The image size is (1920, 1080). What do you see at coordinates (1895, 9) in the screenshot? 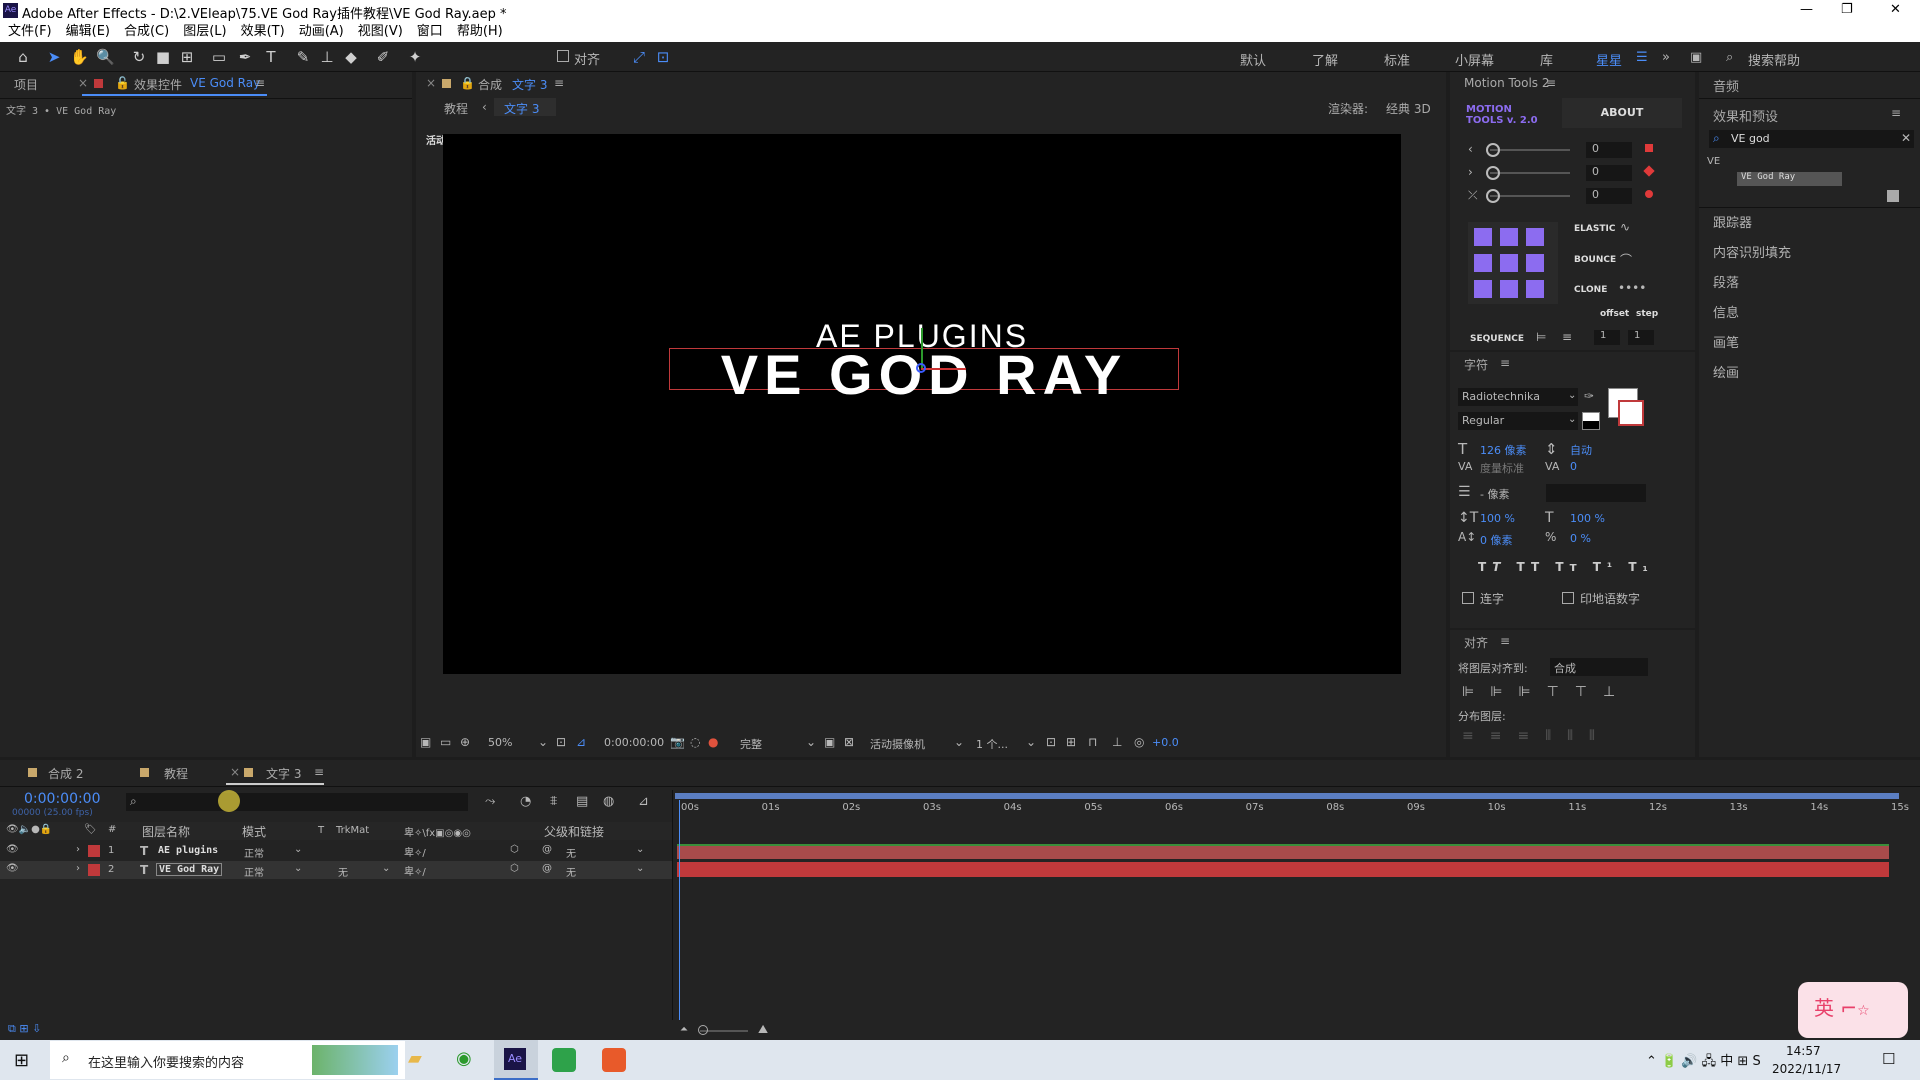
I see `close-button: ✕` at bounding box center [1895, 9].